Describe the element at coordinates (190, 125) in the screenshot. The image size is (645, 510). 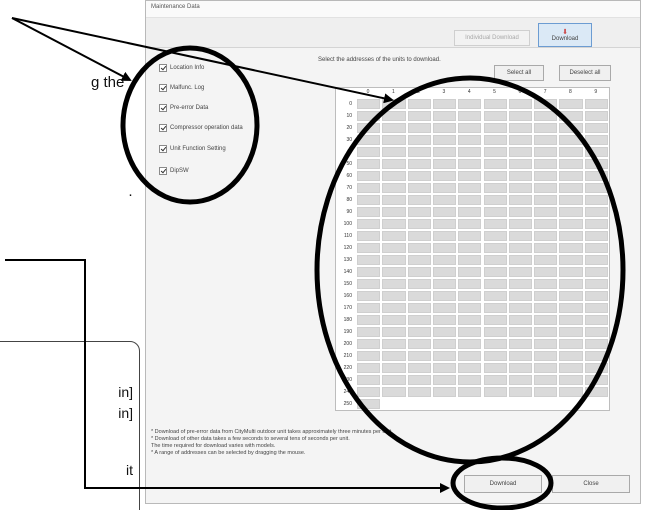
I see `options-highlight-ellipse` at that location.